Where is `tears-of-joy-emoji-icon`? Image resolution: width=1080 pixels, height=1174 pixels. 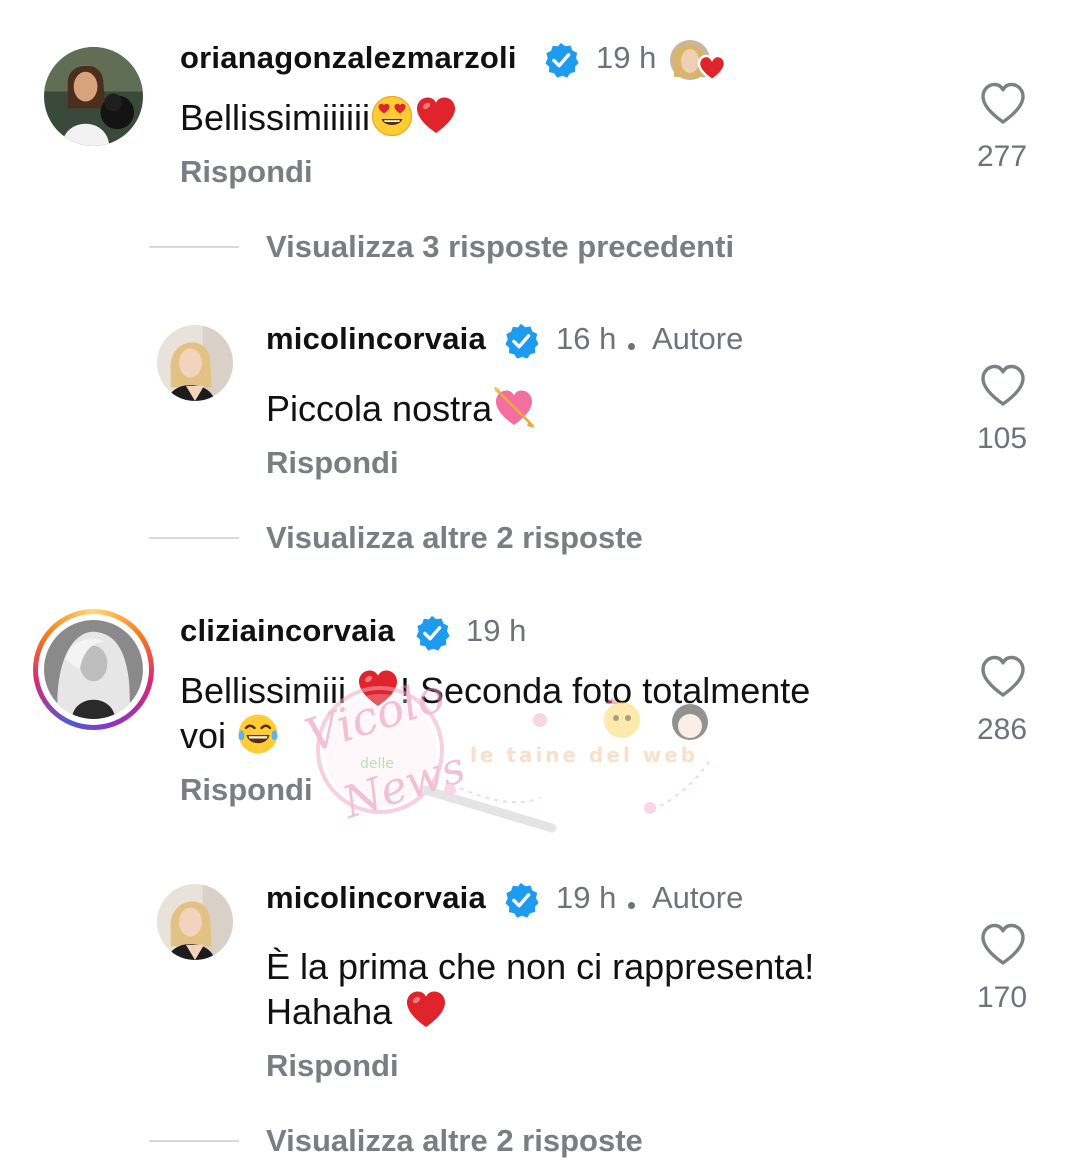
tears-of-joy-emoji-icon is located at coordinates (258, 734).